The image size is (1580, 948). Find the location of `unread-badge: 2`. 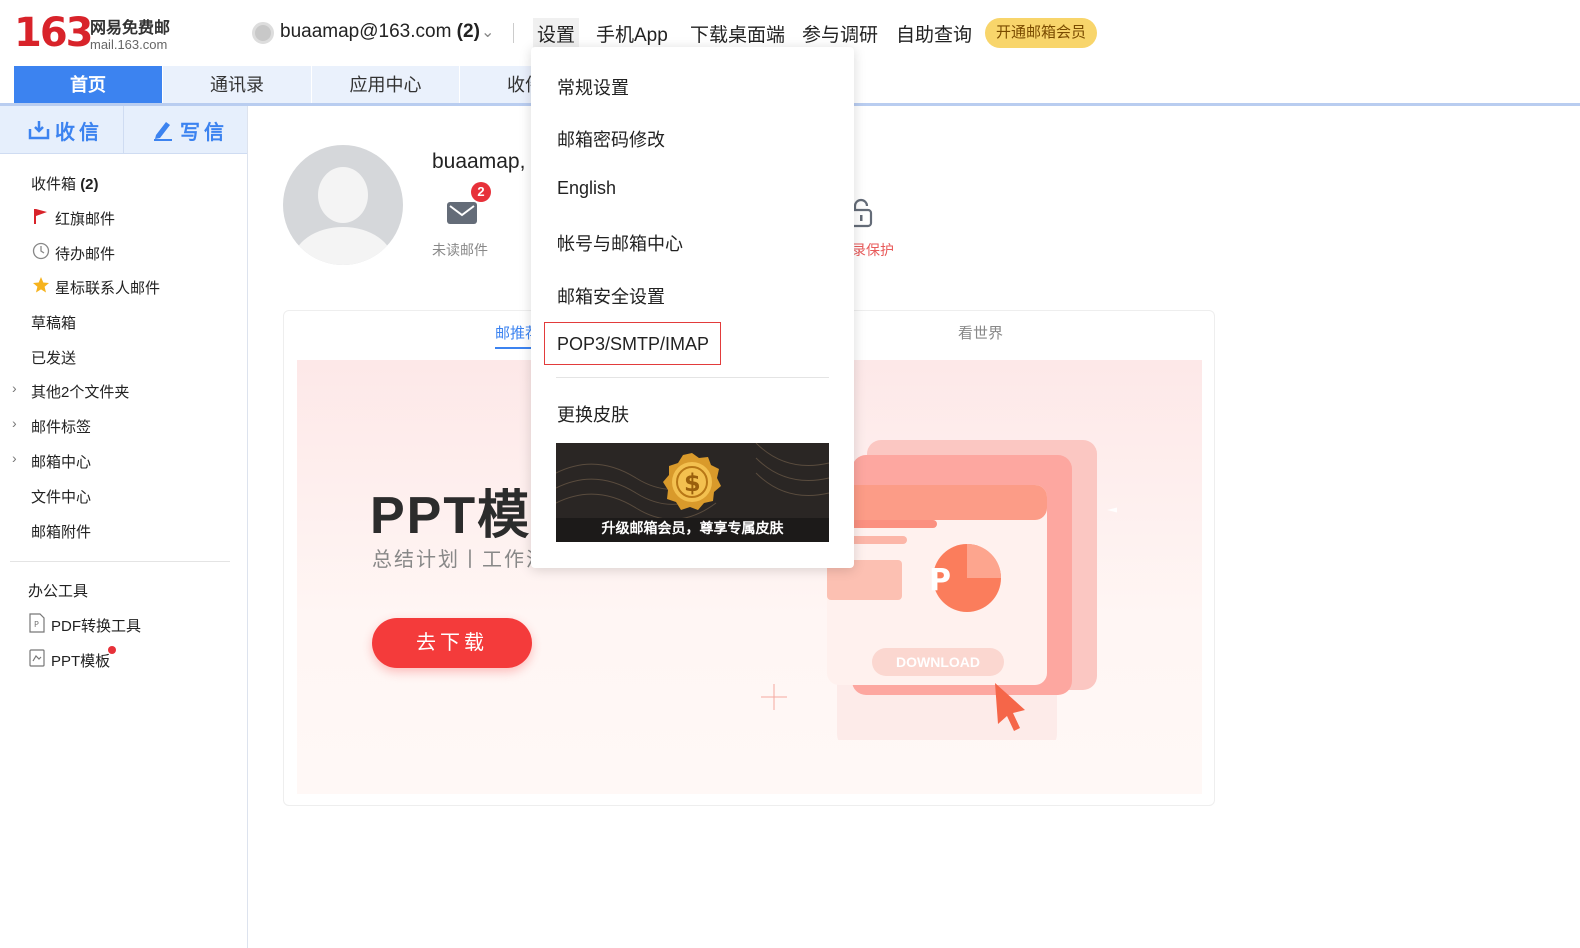

unread-badge: 2 is located at coordinates (481, 192).